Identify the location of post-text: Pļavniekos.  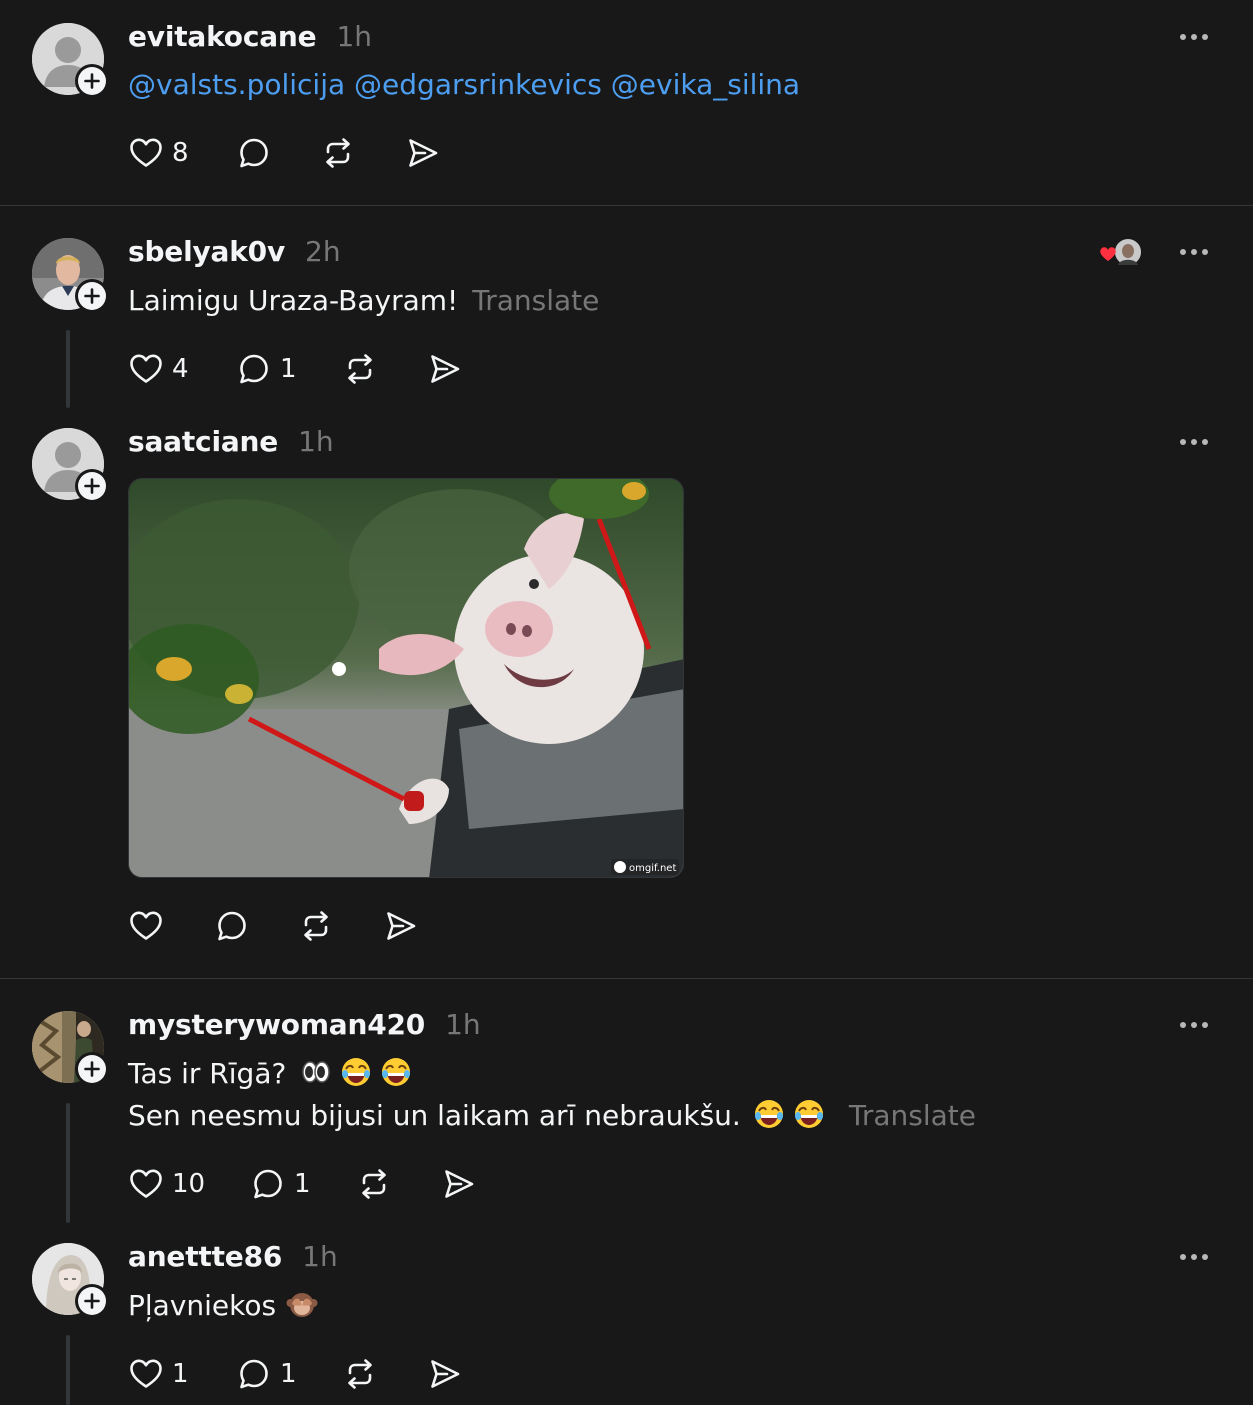
(223, 1306).